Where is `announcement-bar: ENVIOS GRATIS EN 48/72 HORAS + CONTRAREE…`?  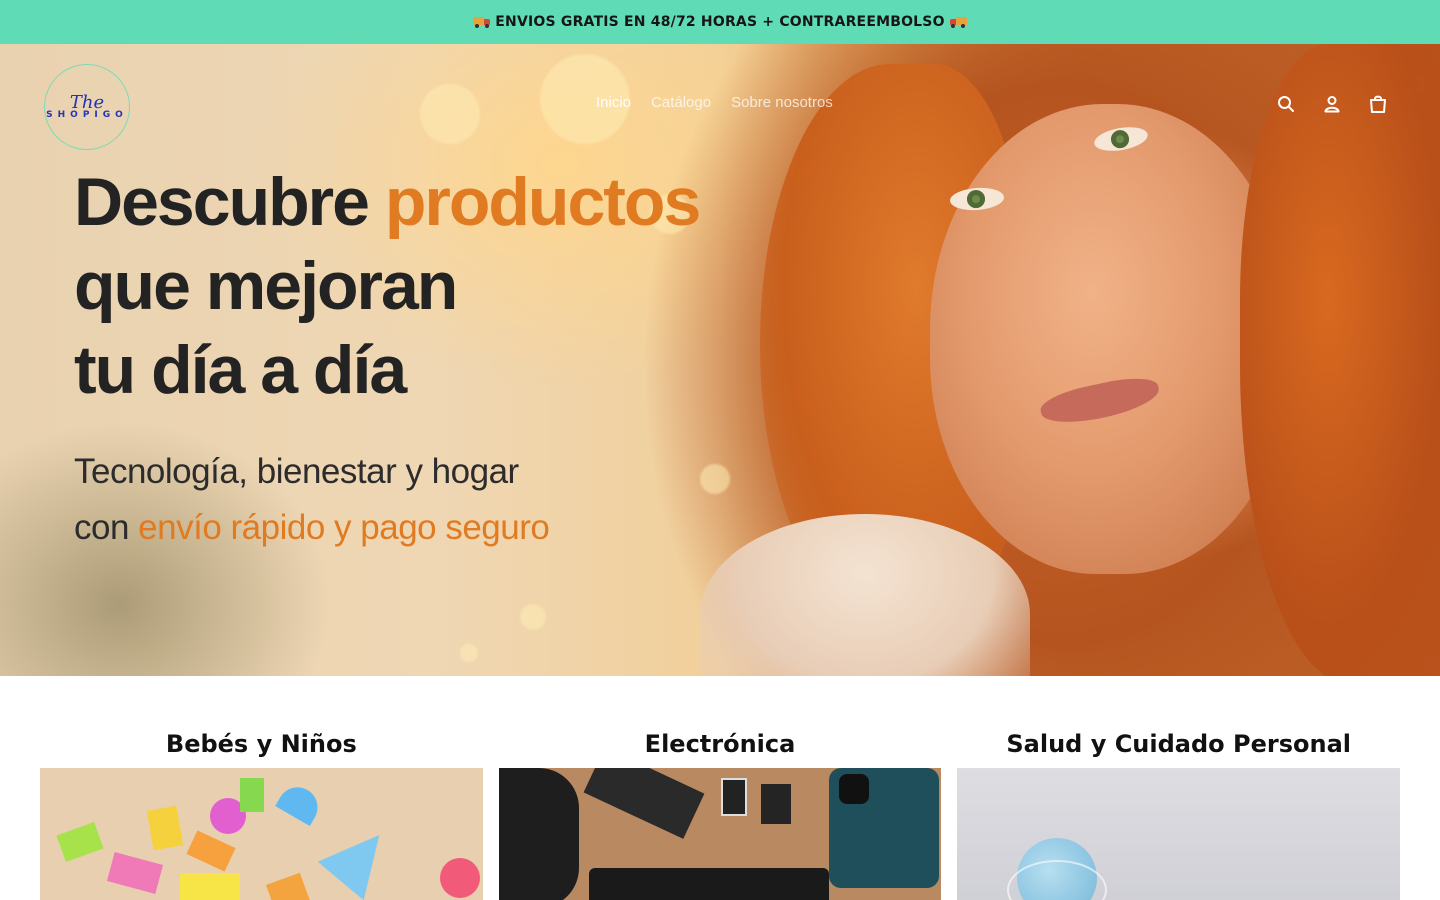
announcement-bar: ENVIOS GRATIS EN 48/72 HORAS + CONTRAREE… is located at coordinates (720, 22).